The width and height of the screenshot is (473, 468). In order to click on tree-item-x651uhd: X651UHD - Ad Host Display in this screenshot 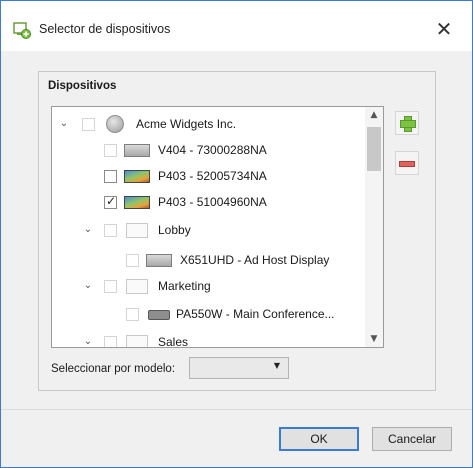, I will do `click(208, 260)`.